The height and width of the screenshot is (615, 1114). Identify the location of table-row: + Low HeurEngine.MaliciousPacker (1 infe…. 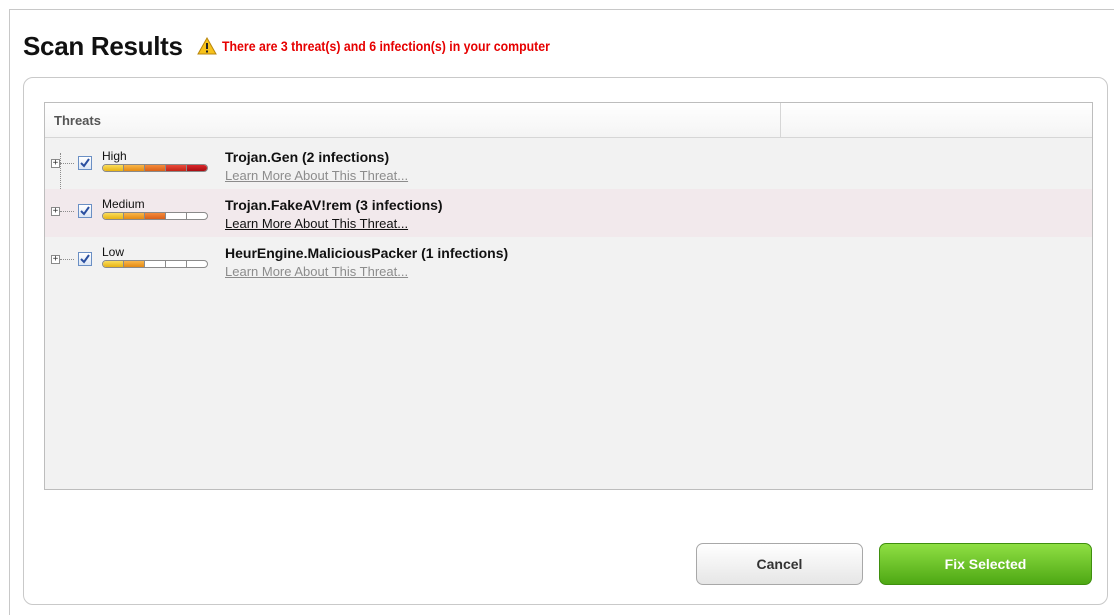
(568, 261).